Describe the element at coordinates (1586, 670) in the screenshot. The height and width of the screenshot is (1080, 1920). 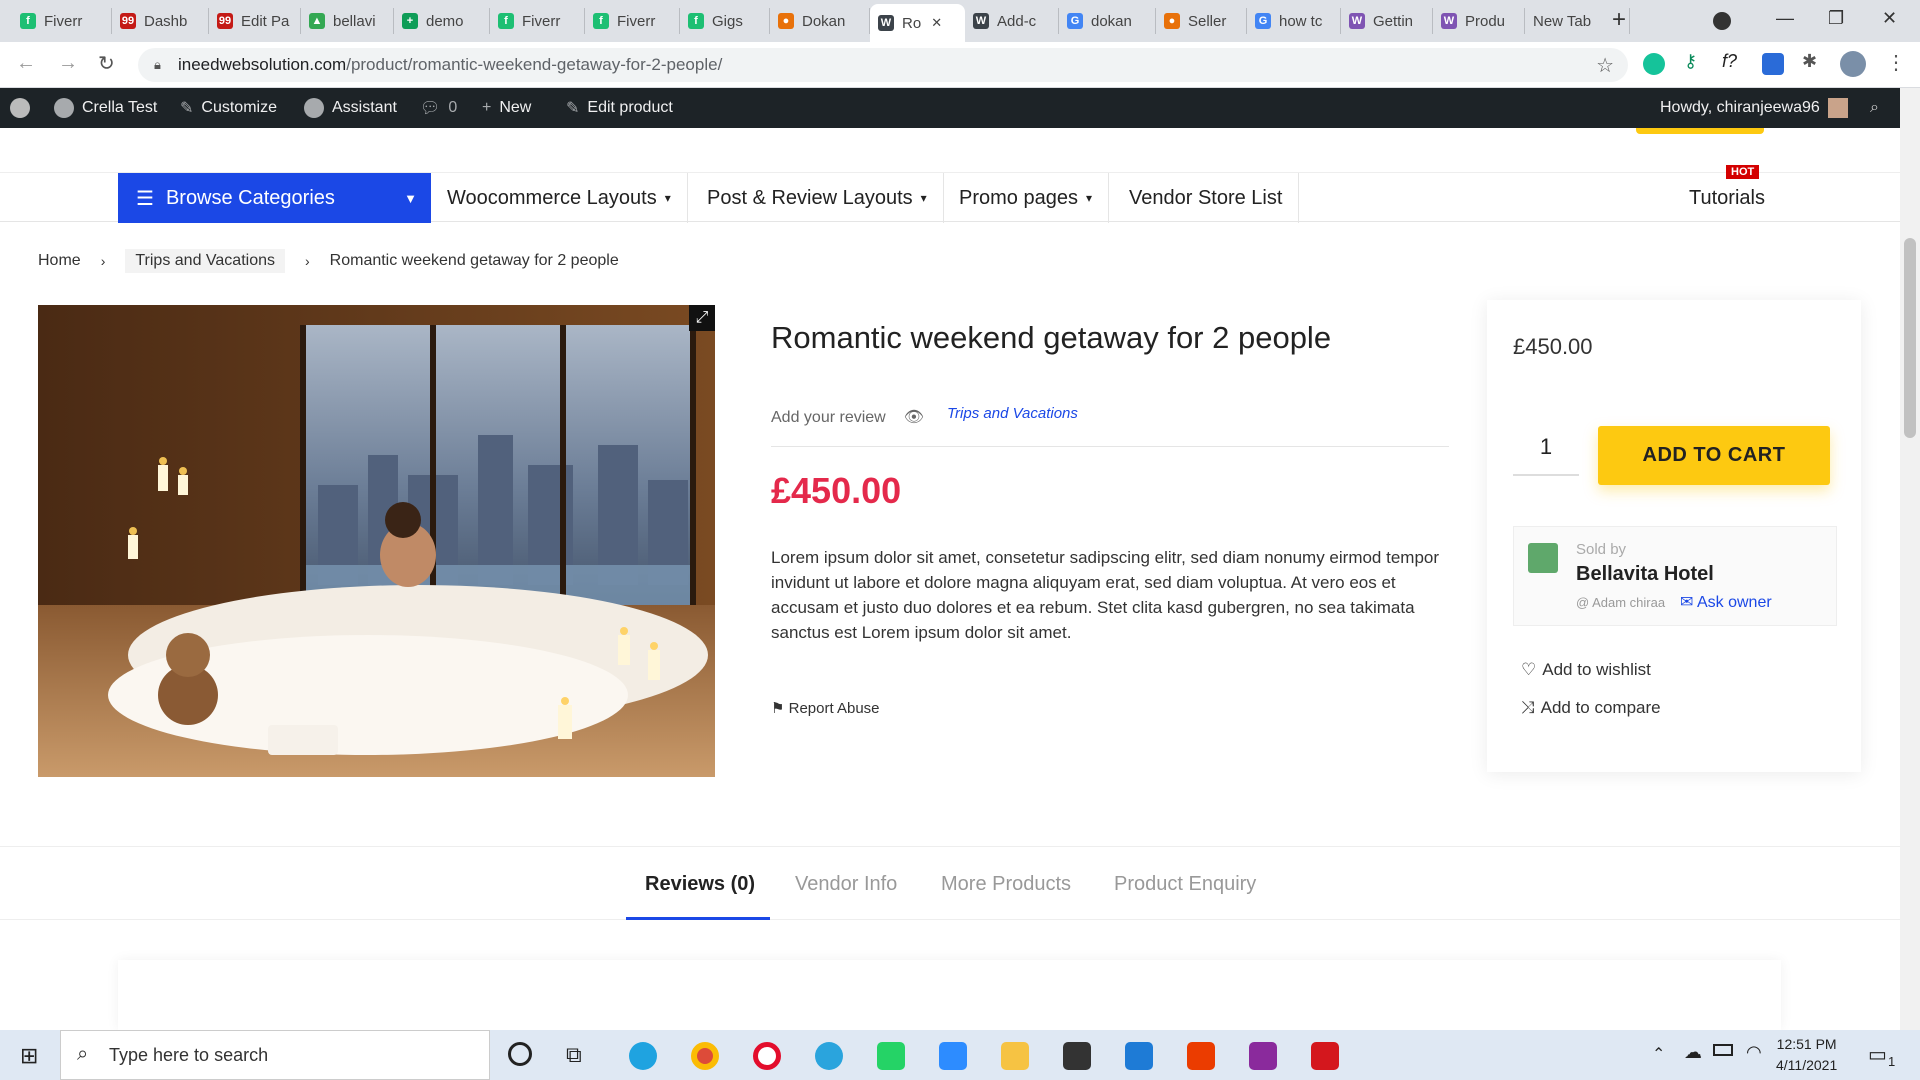
I see `add-to-wishlist-link: ♡ Add to wishlist` at that location.